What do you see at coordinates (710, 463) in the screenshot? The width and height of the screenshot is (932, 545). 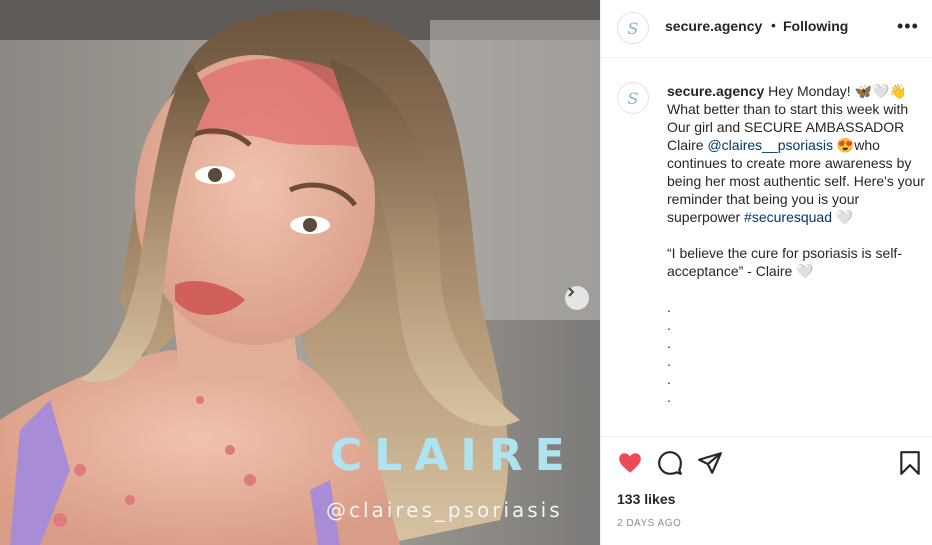 I see `share-icon` at bounding box center [710, 463].